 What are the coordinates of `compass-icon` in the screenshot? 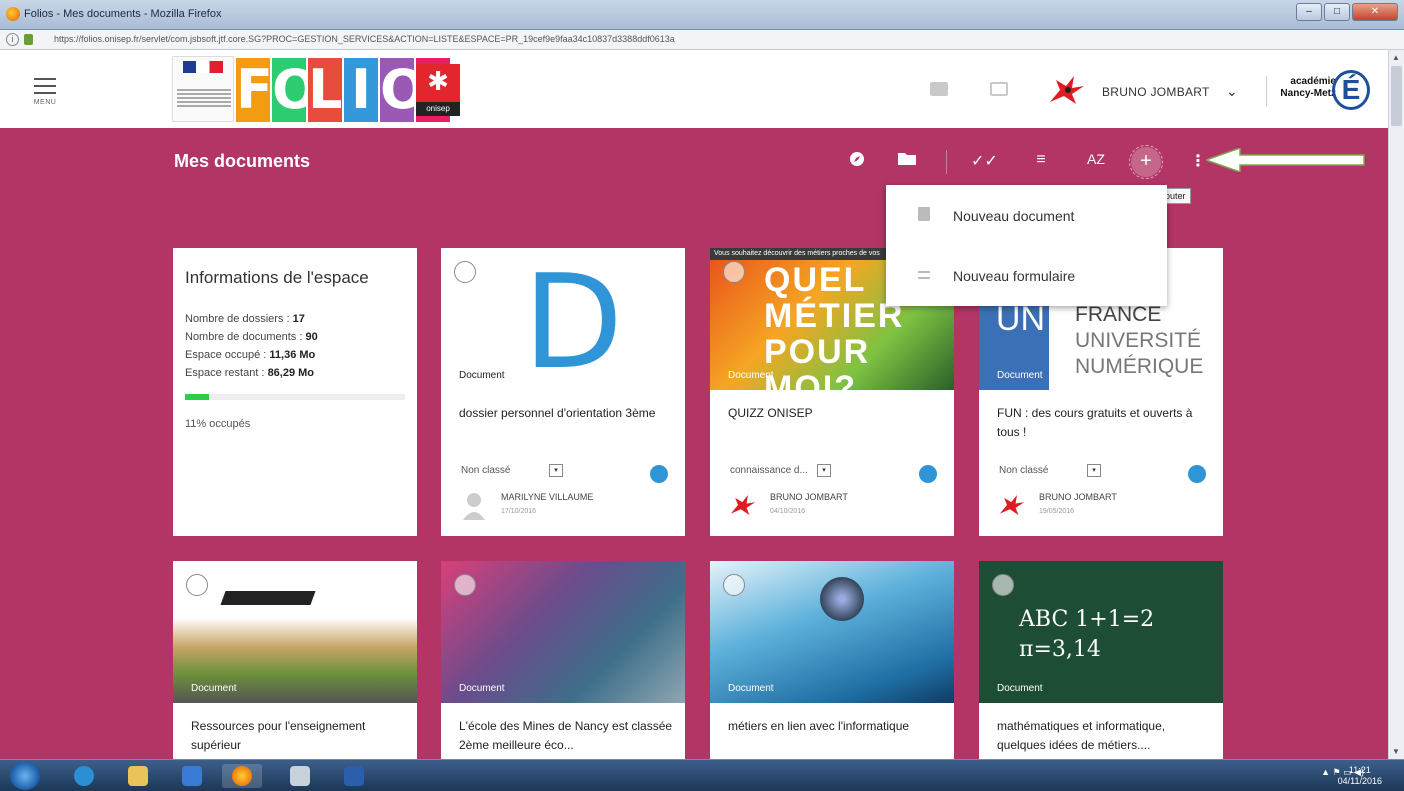 It's located at (857, 161).